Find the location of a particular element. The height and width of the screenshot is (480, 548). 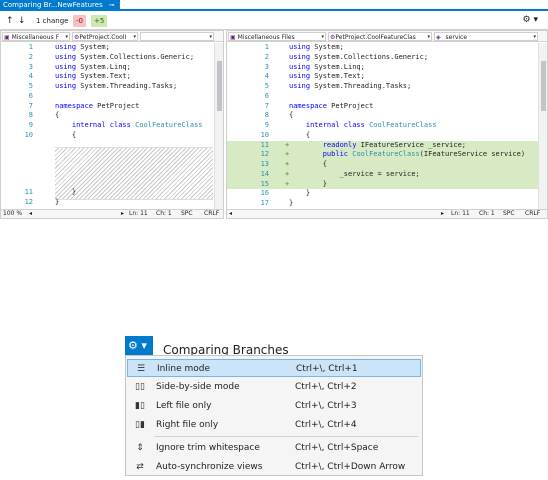

ignore-whitespace-icon: ⇕ is located at coordinates (140, 448).